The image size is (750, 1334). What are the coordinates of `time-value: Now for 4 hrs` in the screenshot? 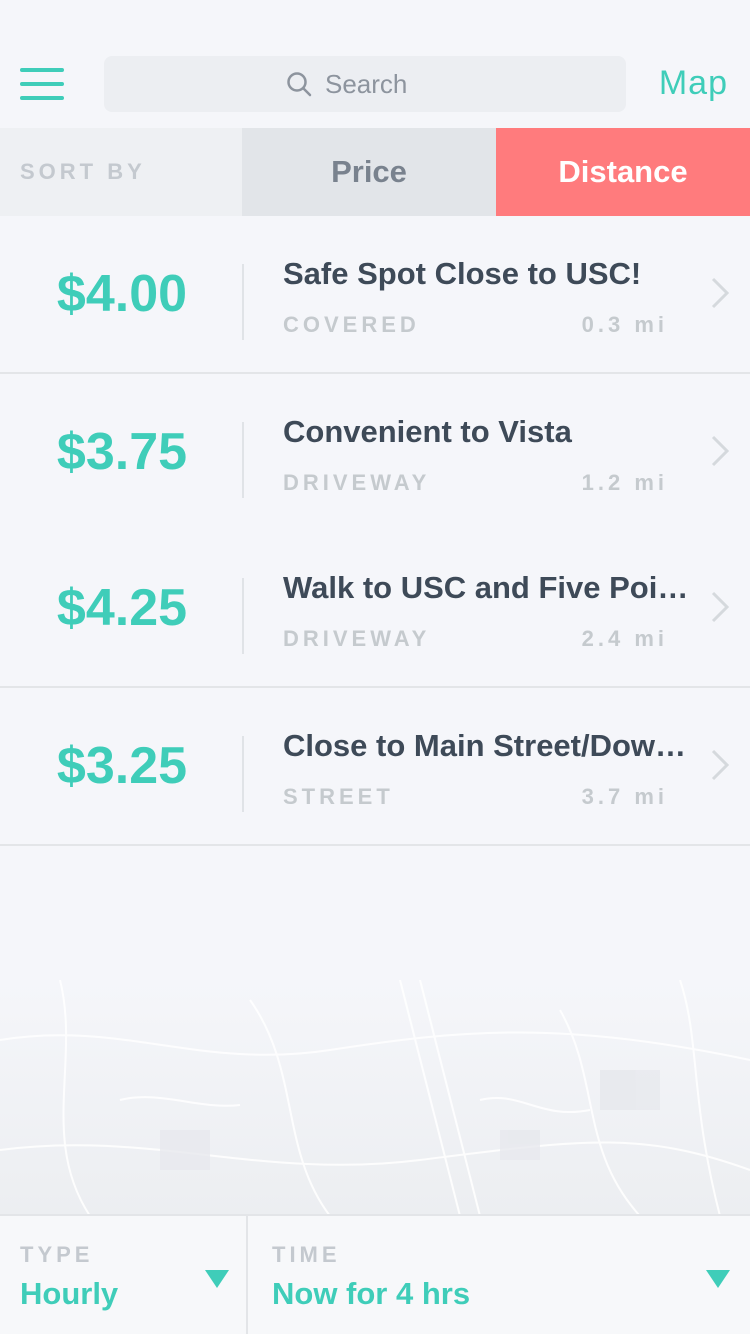 It's located at (371, 1293).